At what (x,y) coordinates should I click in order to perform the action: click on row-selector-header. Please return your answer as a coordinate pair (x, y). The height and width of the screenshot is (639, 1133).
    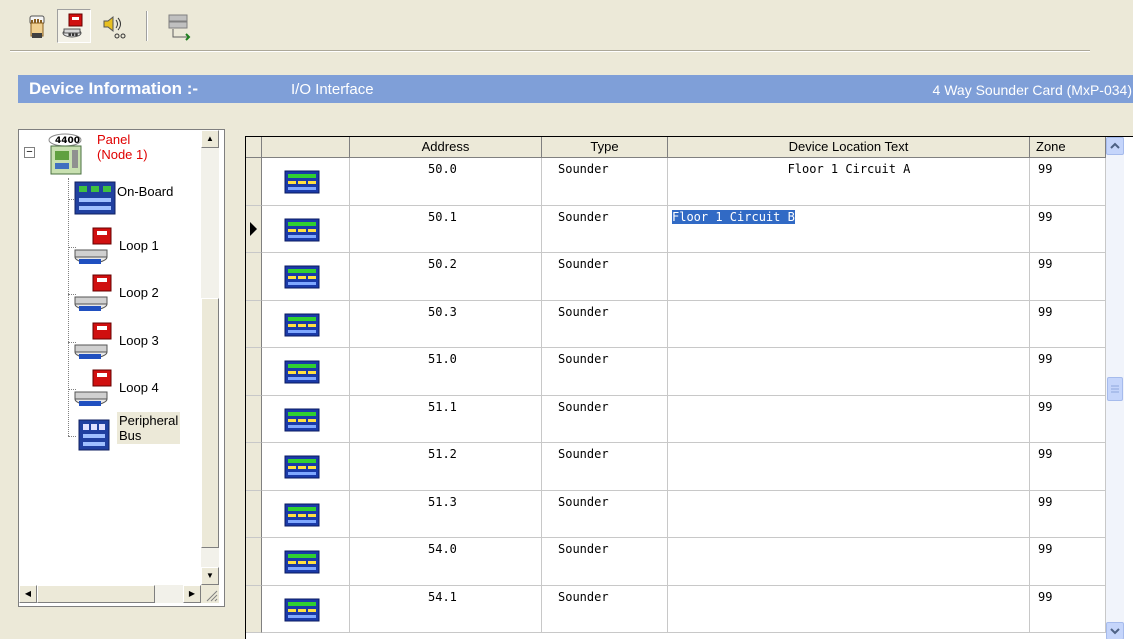
    Looking at the image, I should click on (254, 147).